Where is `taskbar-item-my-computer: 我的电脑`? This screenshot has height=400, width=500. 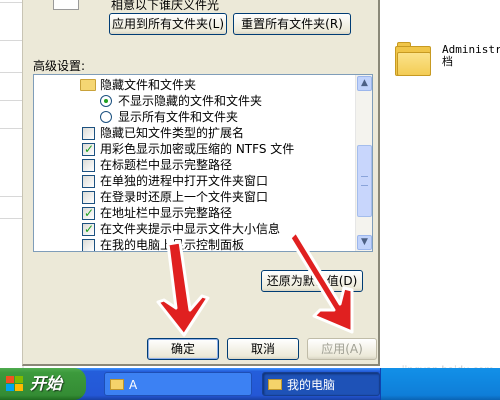
taskbar-item-my-computer: 我的电脑 is located at coordinates (321, 384).